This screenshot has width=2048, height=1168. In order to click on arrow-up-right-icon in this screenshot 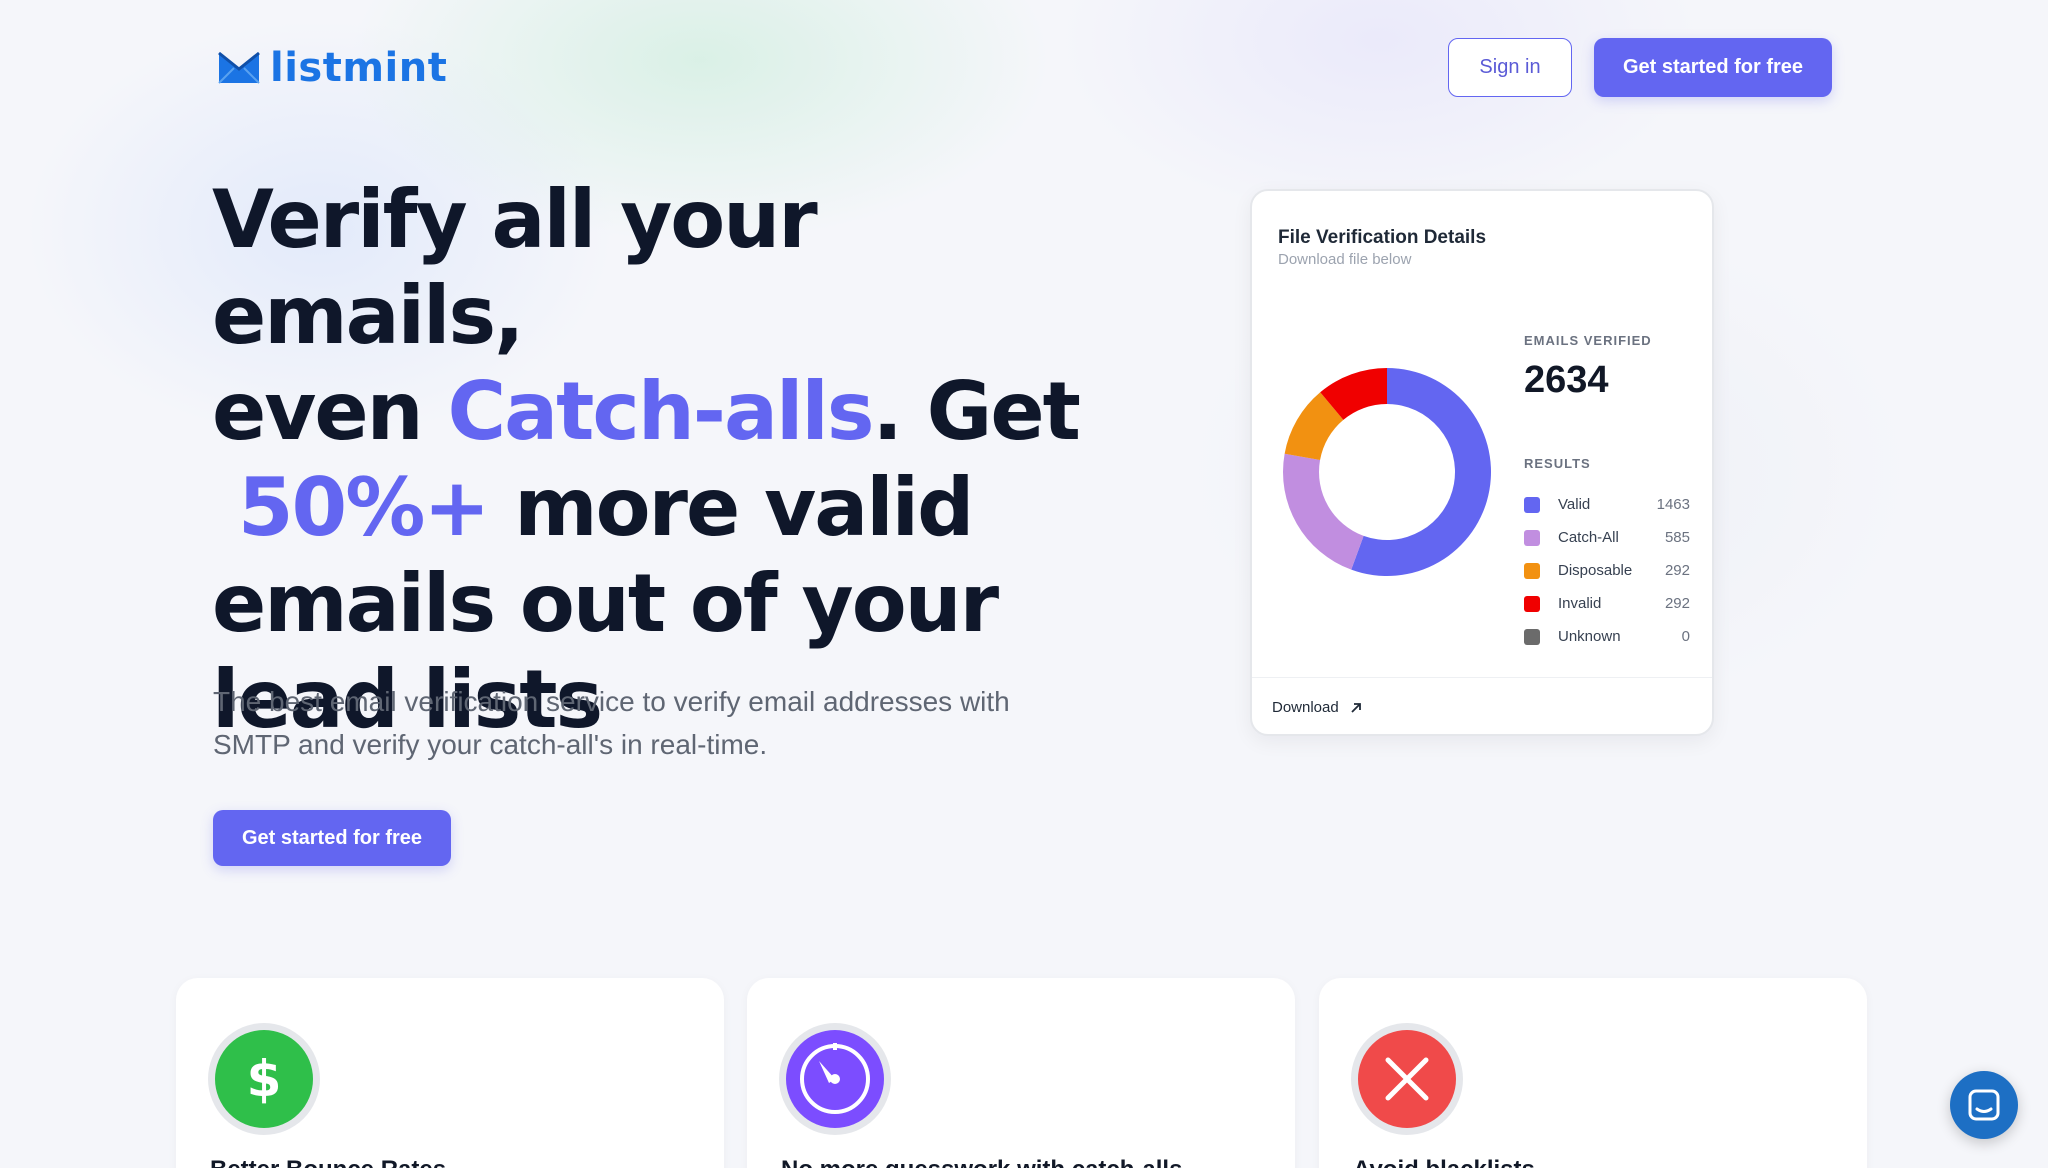, I will do `click(1356, 707)`.